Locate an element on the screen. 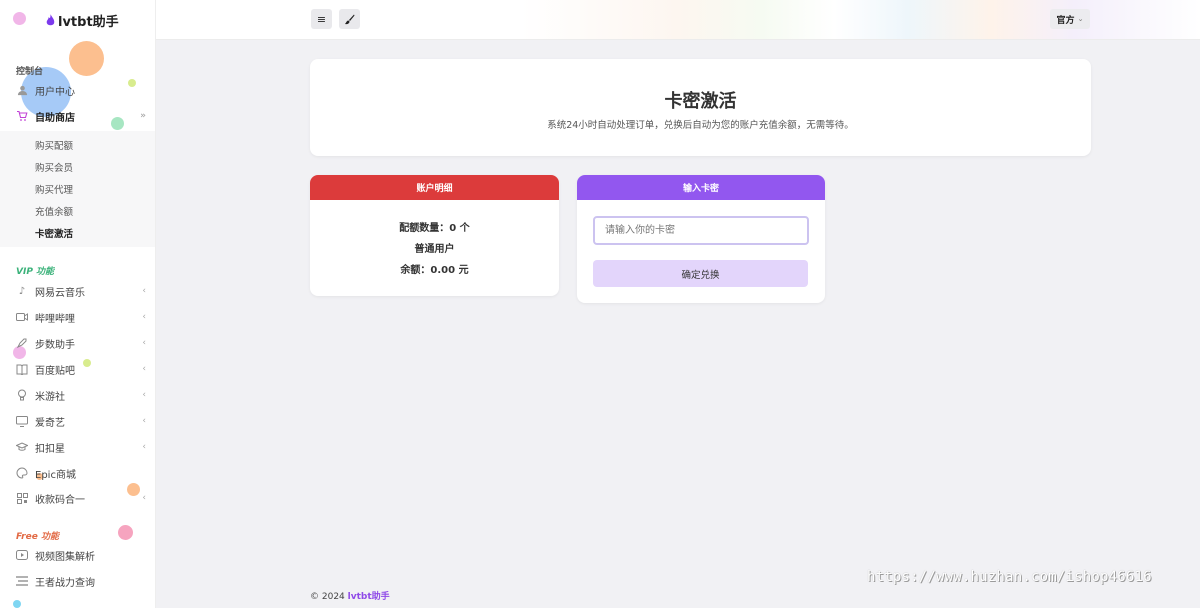 The image size is (1200, 608). account-card-header: 账户明细 is located at coordinates (434, 187).